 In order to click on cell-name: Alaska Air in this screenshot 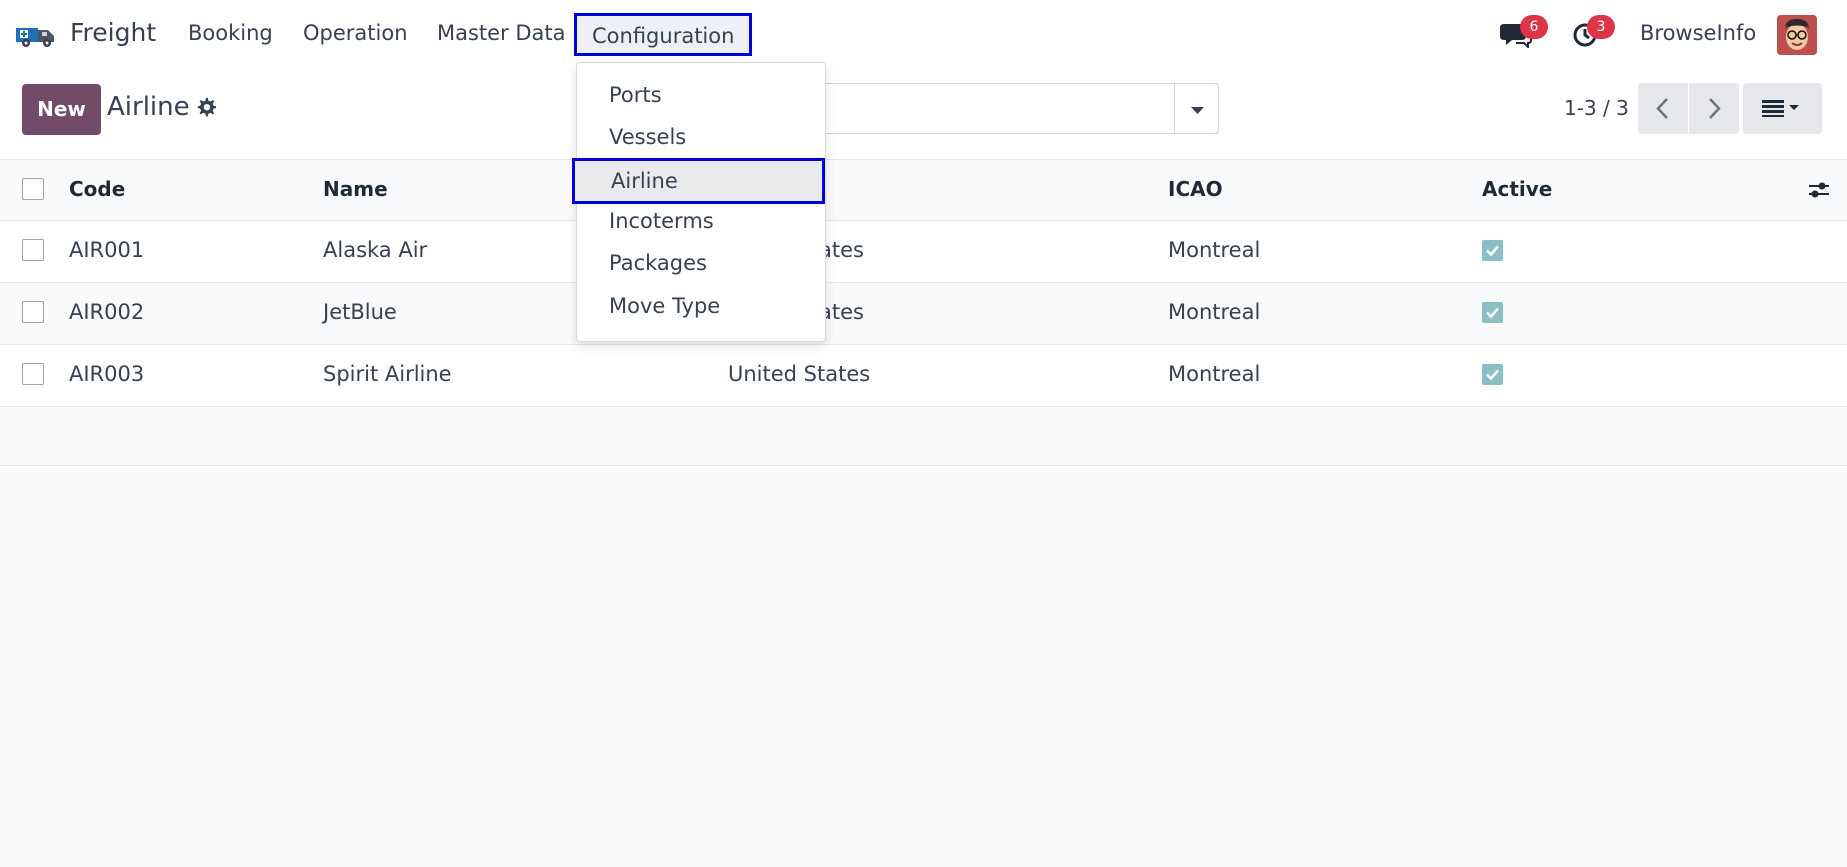, I will do `click(375, 250)`.